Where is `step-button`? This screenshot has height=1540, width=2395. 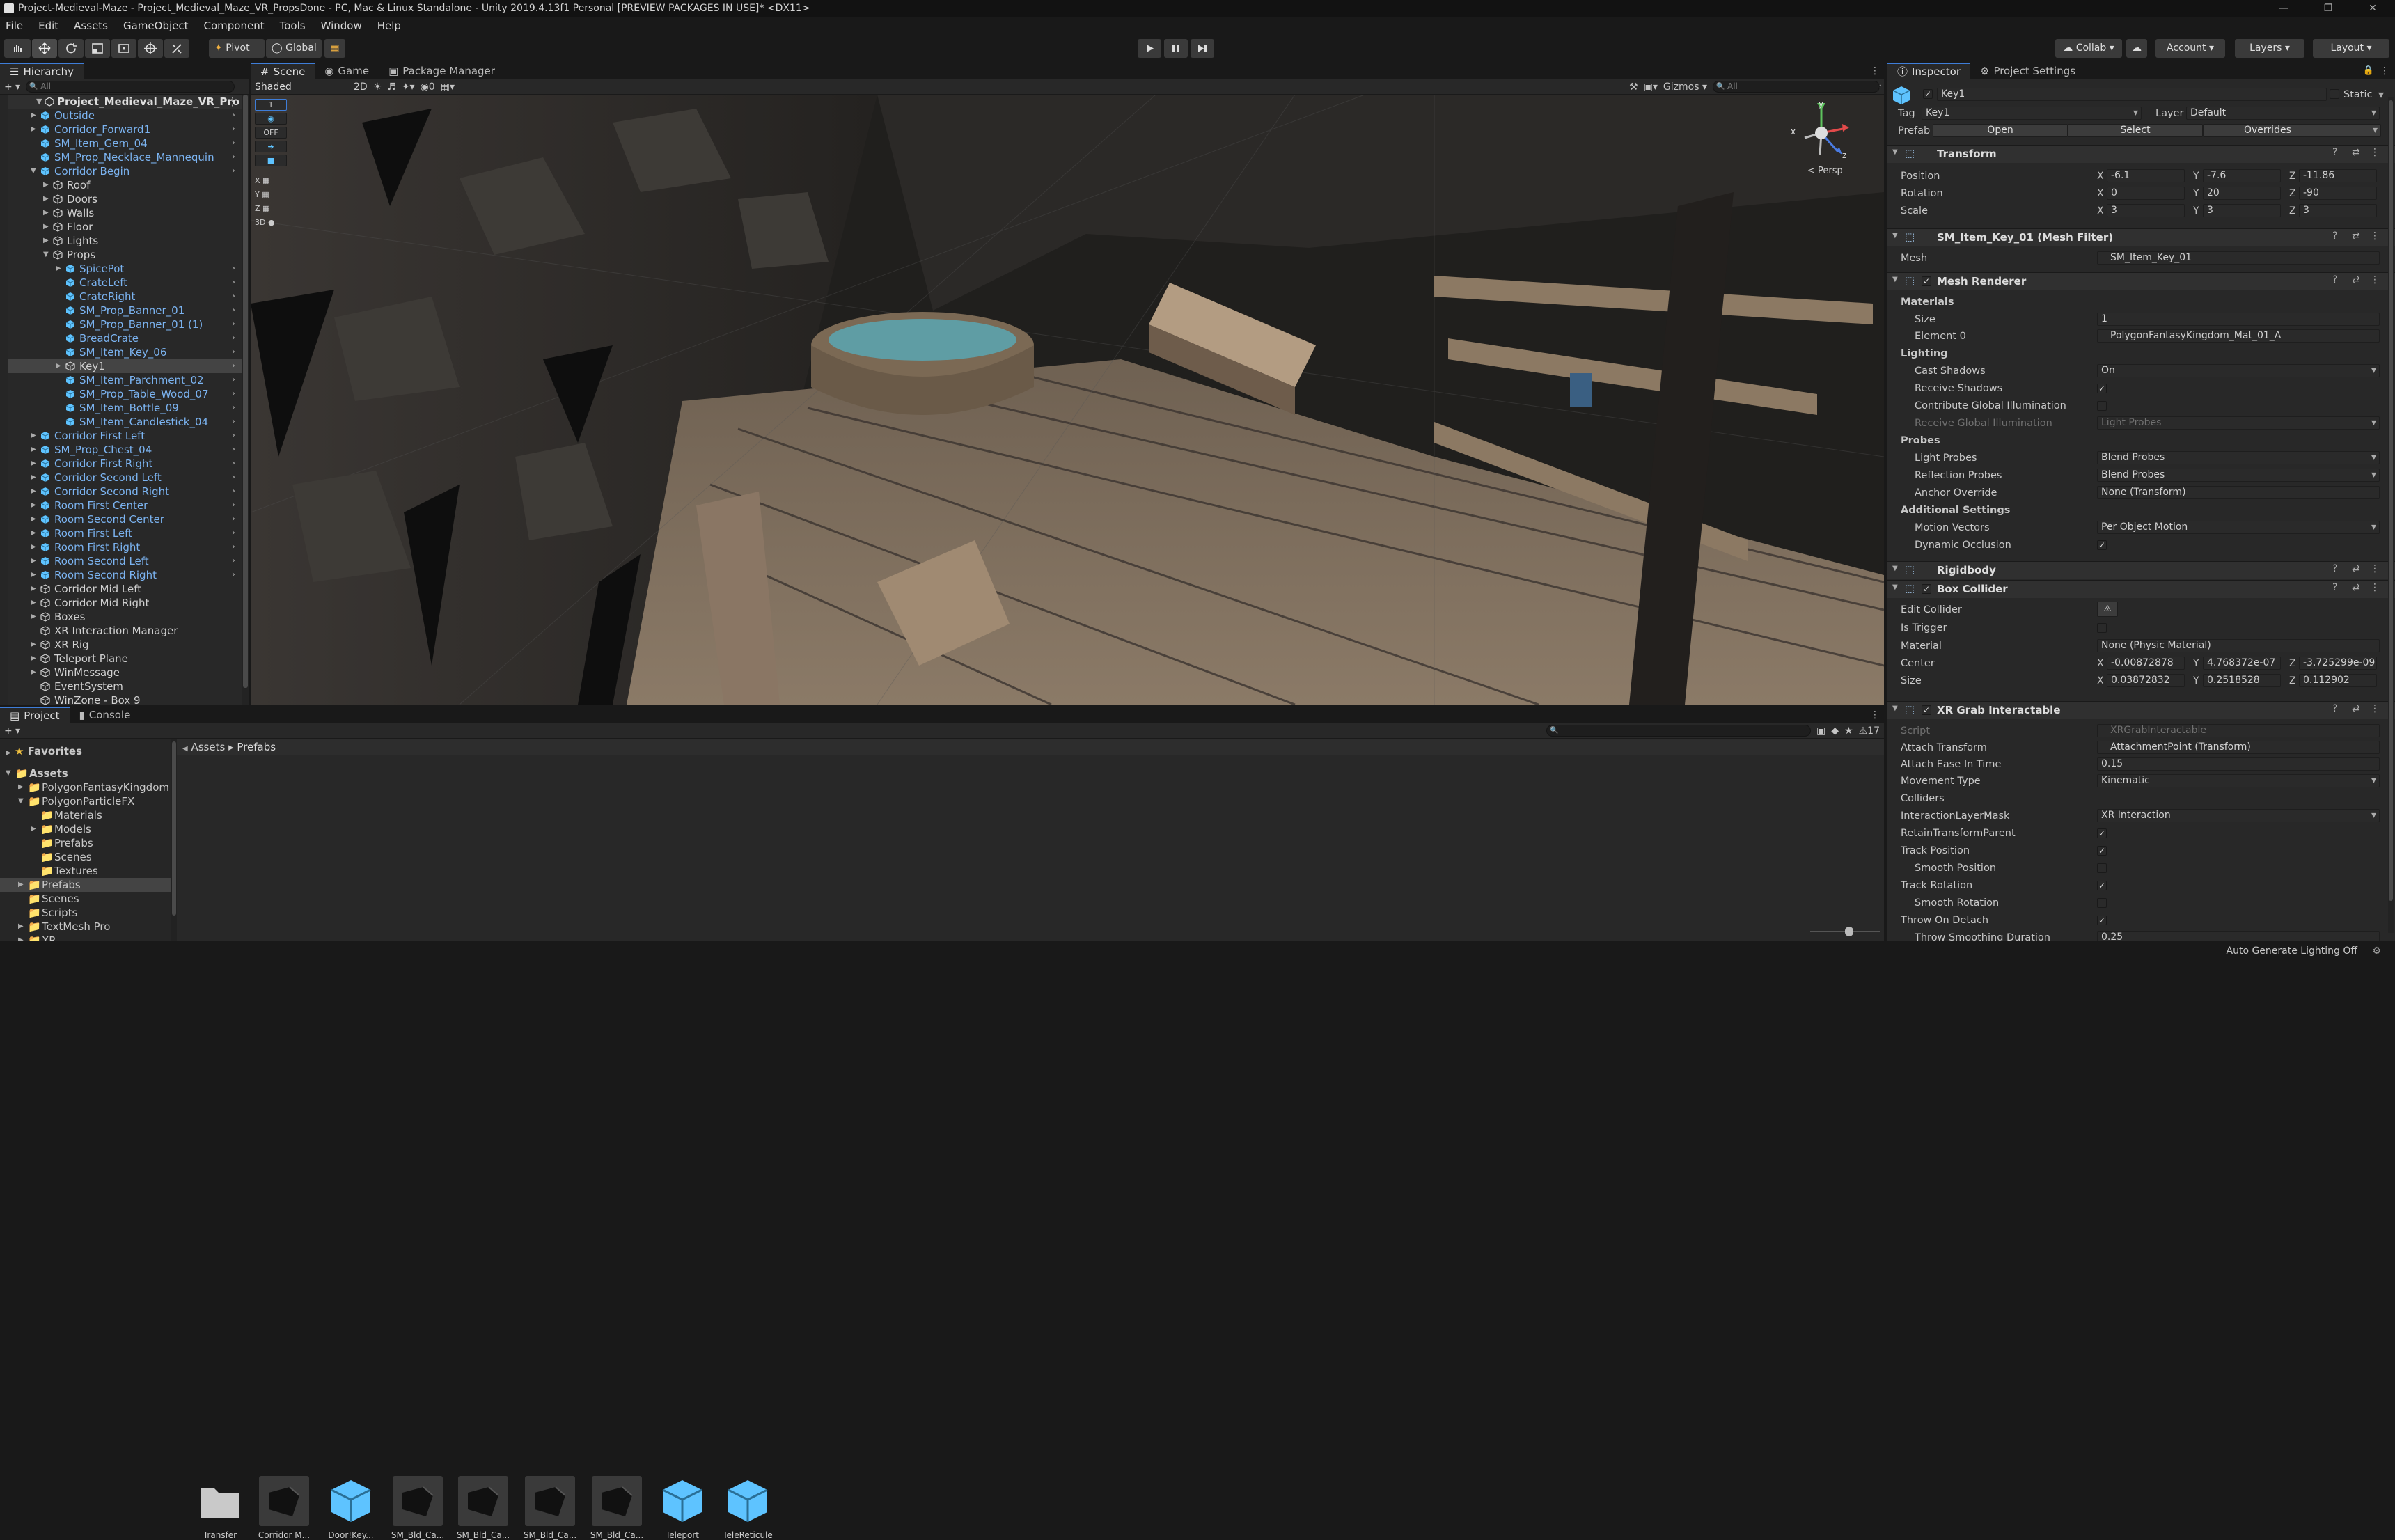
step-button is located at coordinates (1203, 48).